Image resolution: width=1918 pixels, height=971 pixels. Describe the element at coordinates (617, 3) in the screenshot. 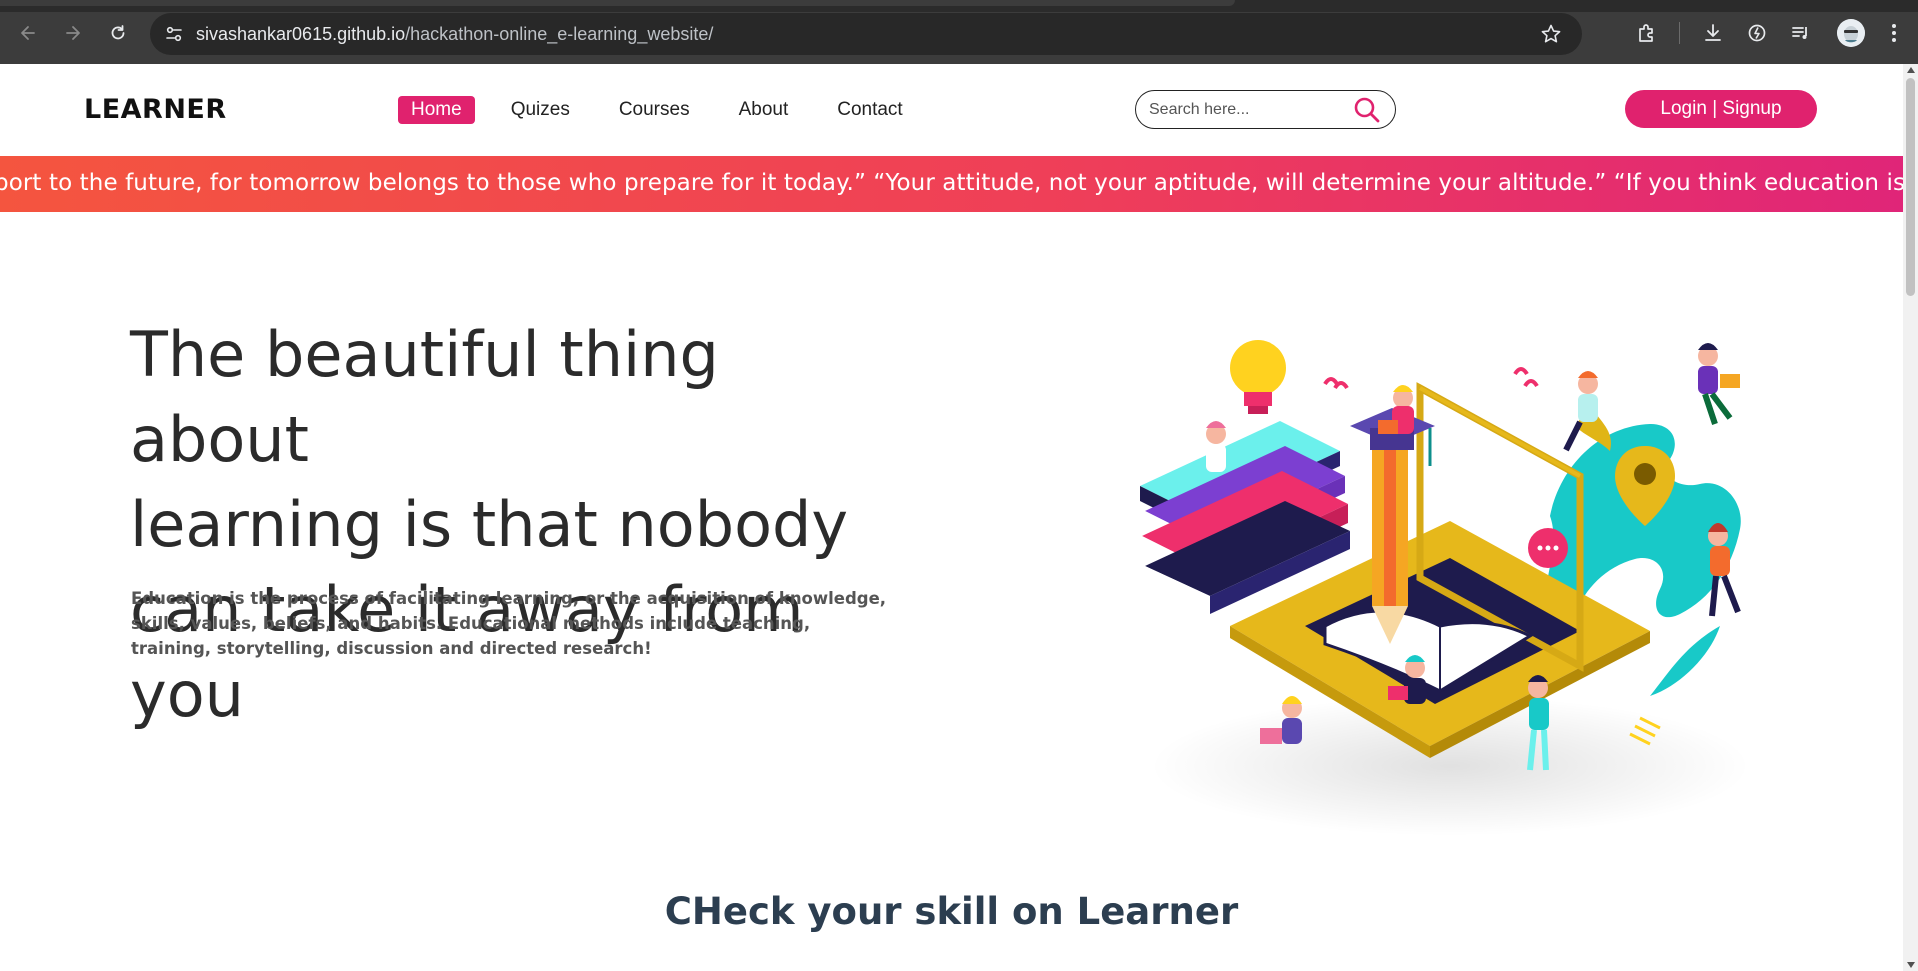

I see `active-tab-edge` at that location.